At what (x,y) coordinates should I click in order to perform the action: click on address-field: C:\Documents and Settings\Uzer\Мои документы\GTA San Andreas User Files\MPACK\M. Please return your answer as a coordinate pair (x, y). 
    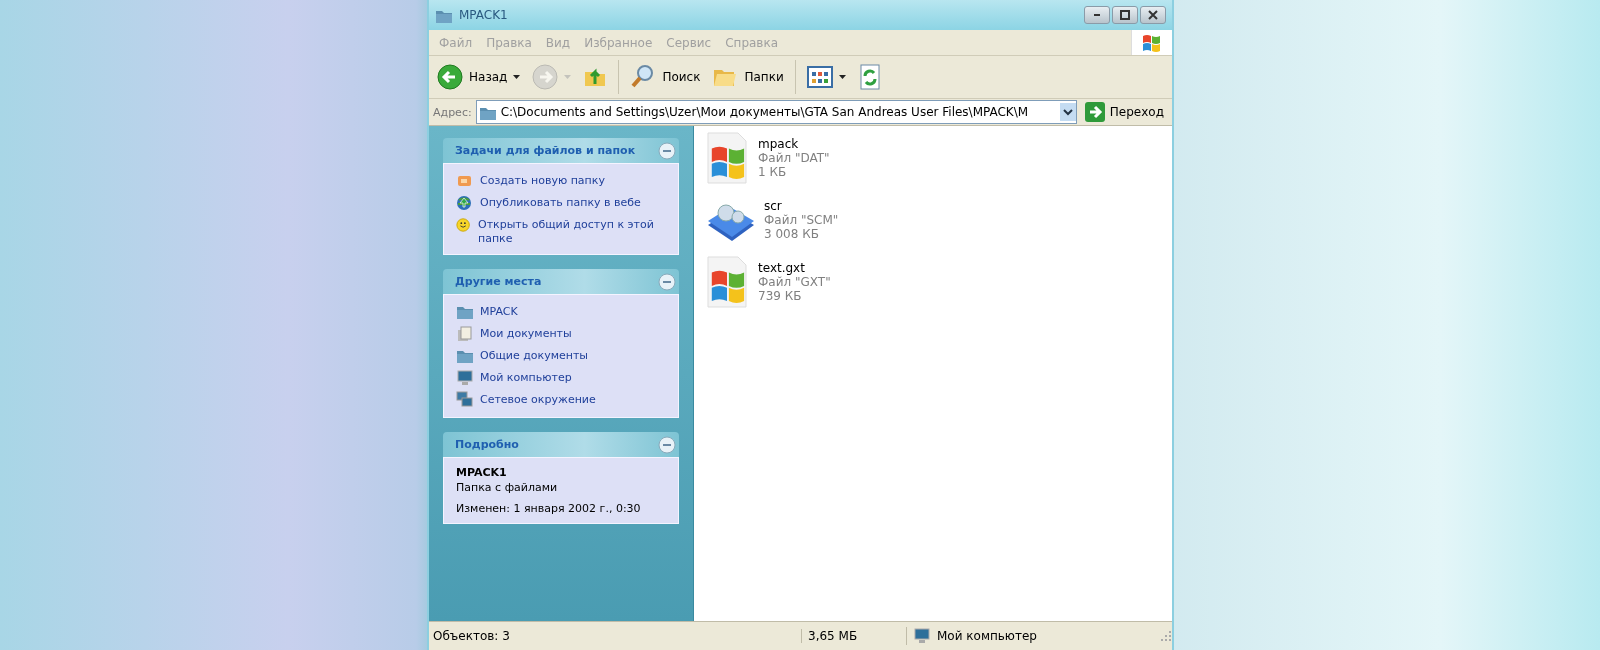
    Looking at the image, I should click on (776, 112).